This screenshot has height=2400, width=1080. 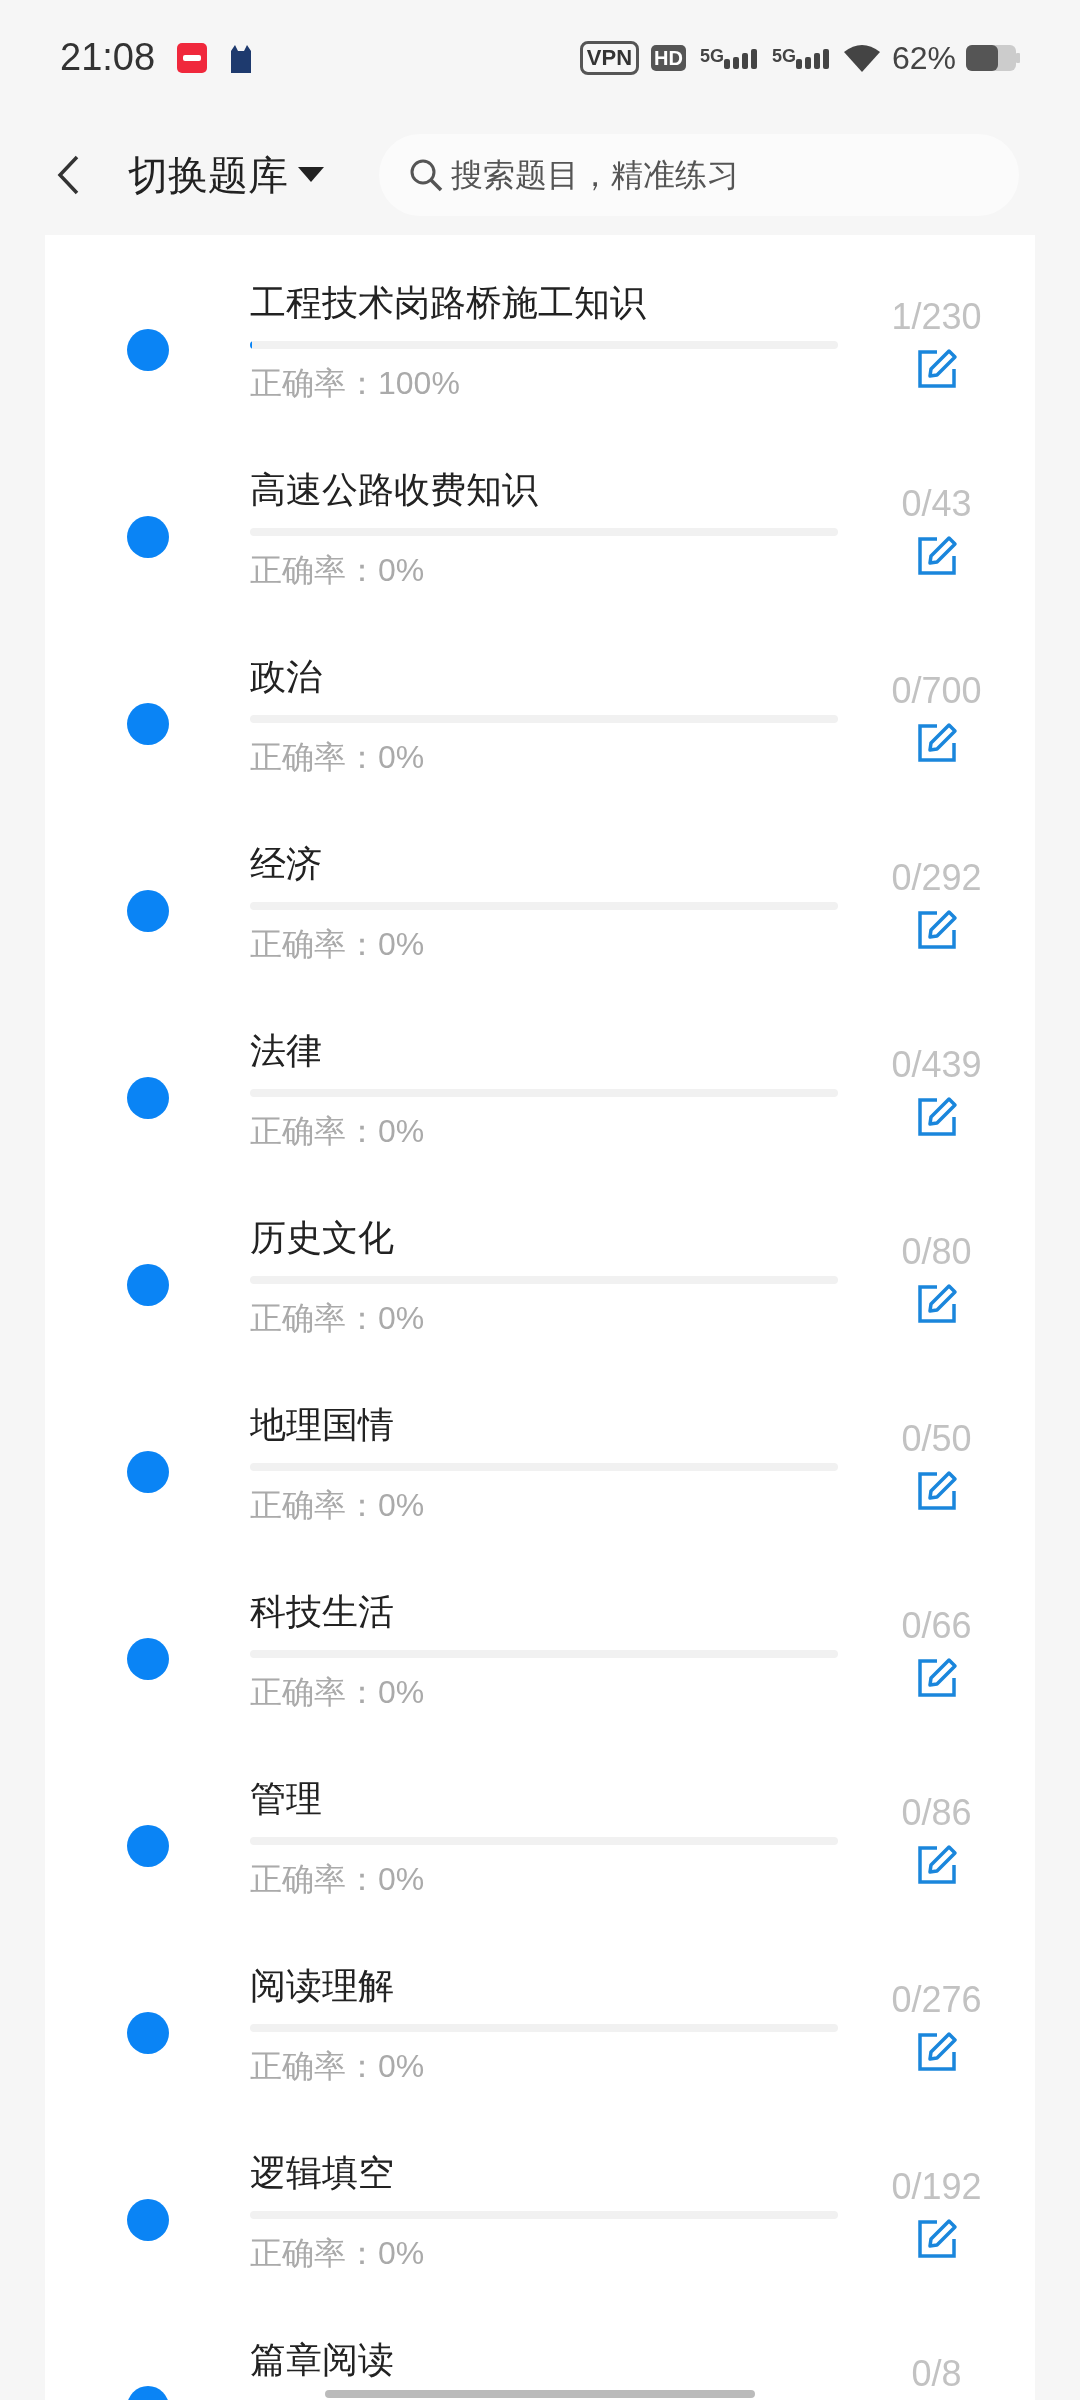 I want to click on bank-switcher: 切换题库, so click(x=226, y=175).